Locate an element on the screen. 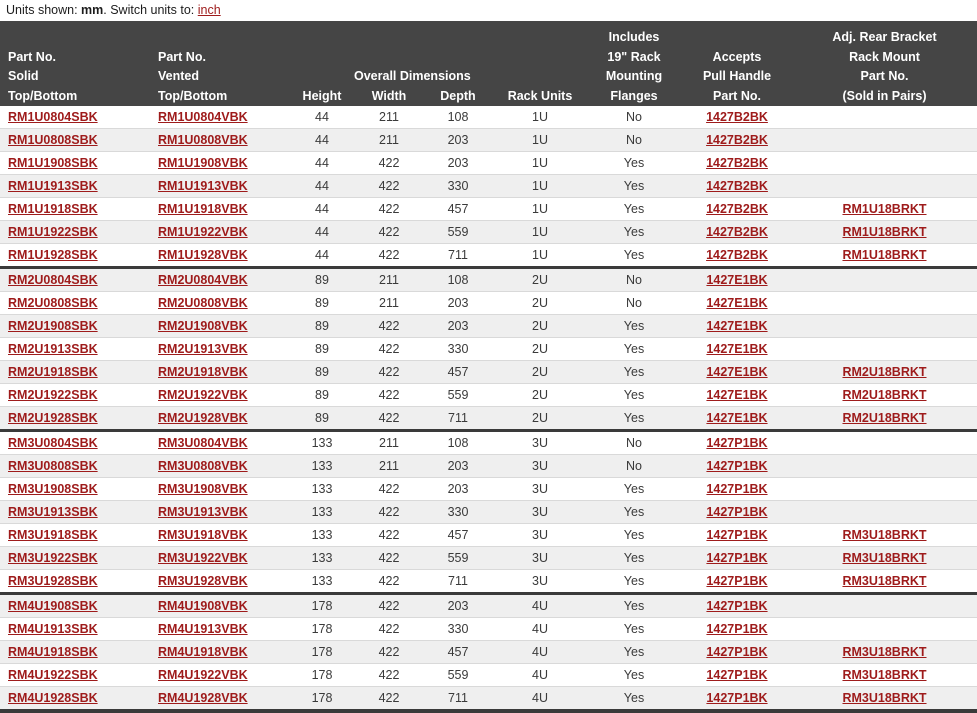  cell-vented: RM2U1913VBK is located at coordinates (219, 349).